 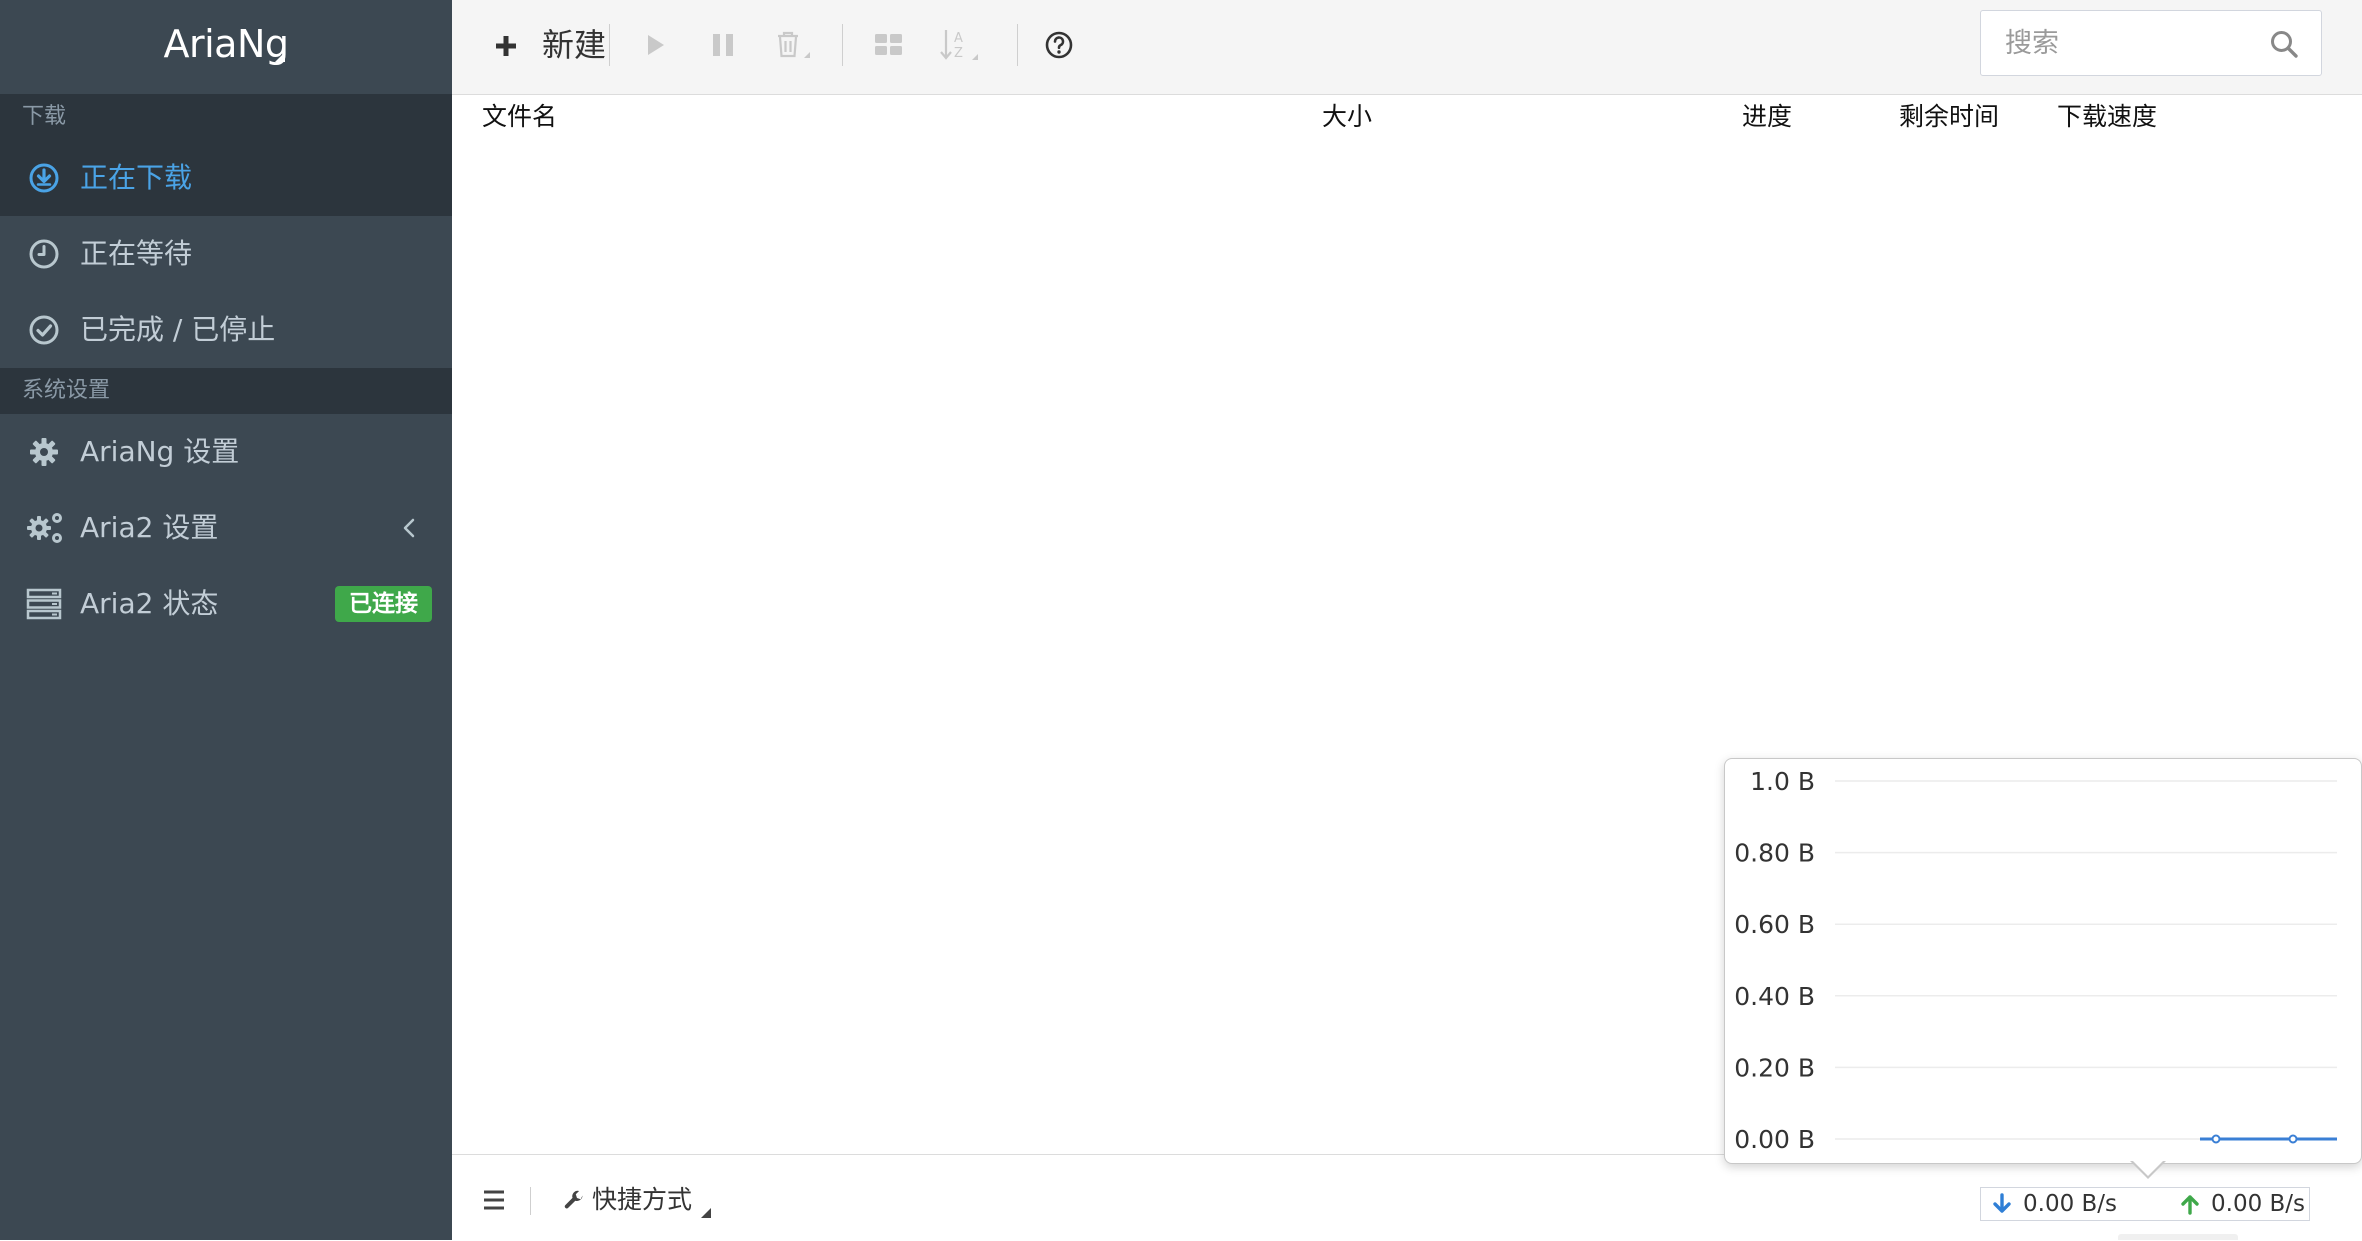 I want to click on y-tick-label: 0.00 B, so click(x=1774, y=1139).